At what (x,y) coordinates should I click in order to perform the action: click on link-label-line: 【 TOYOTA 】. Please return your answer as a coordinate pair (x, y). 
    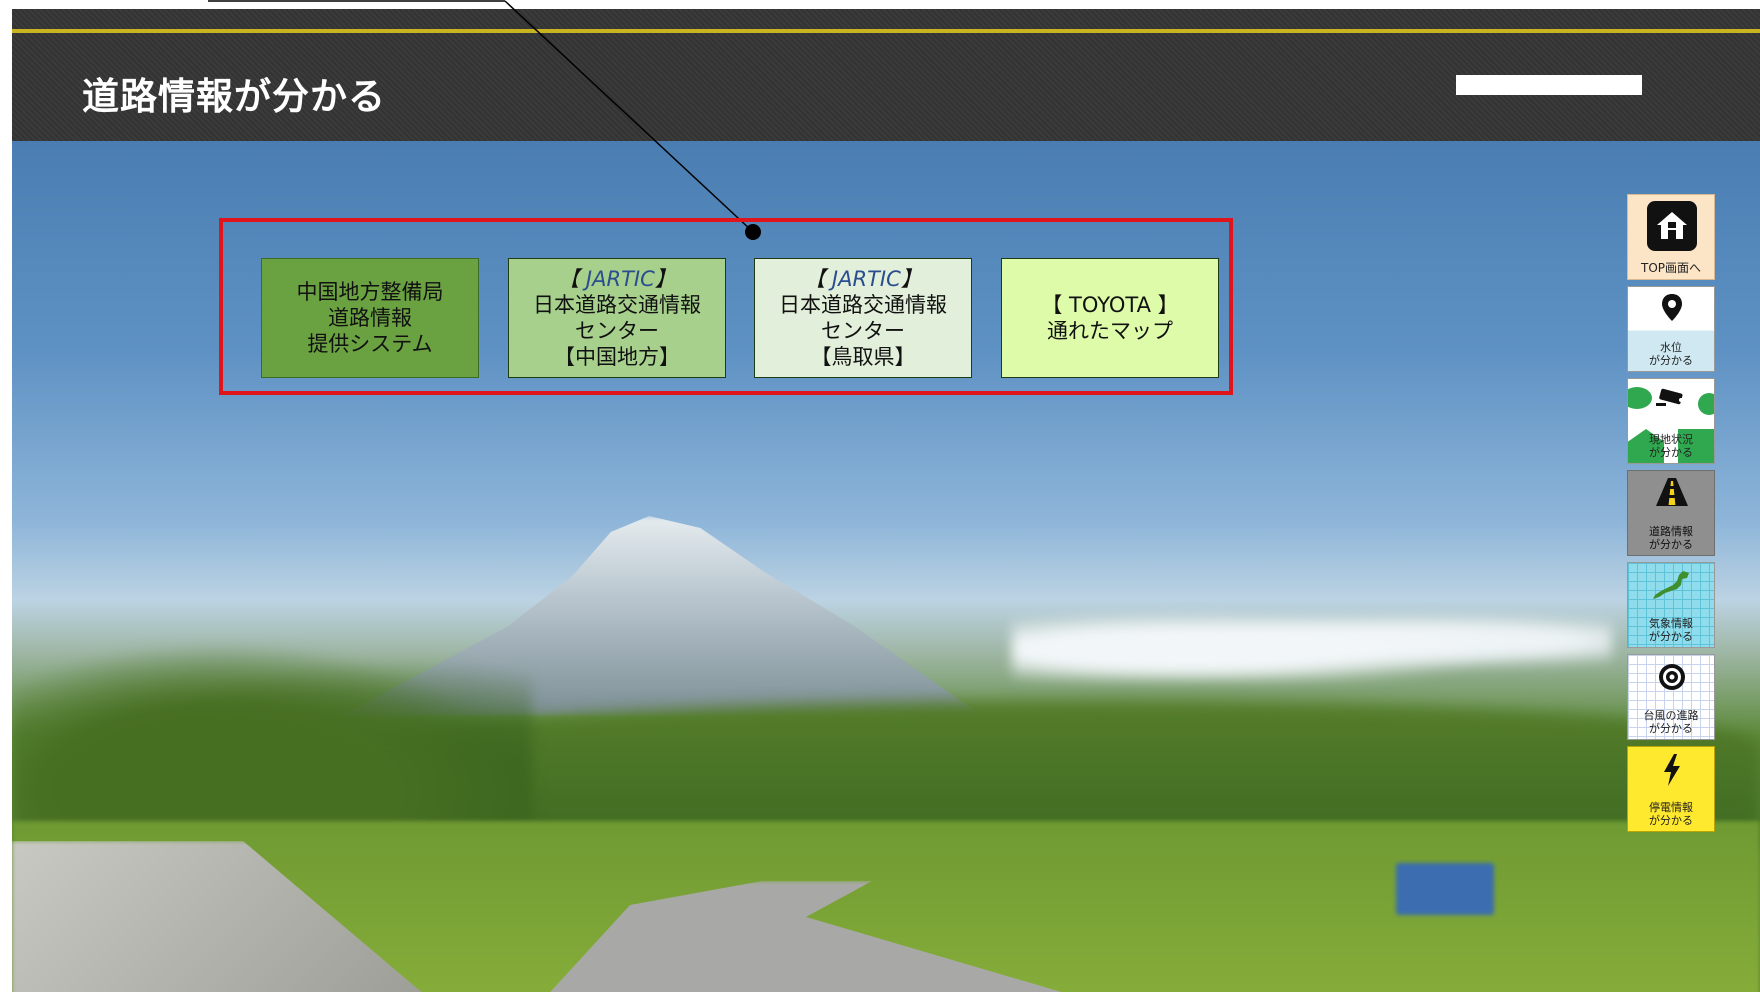
    Looking at the image, I should click on (1110, 305).